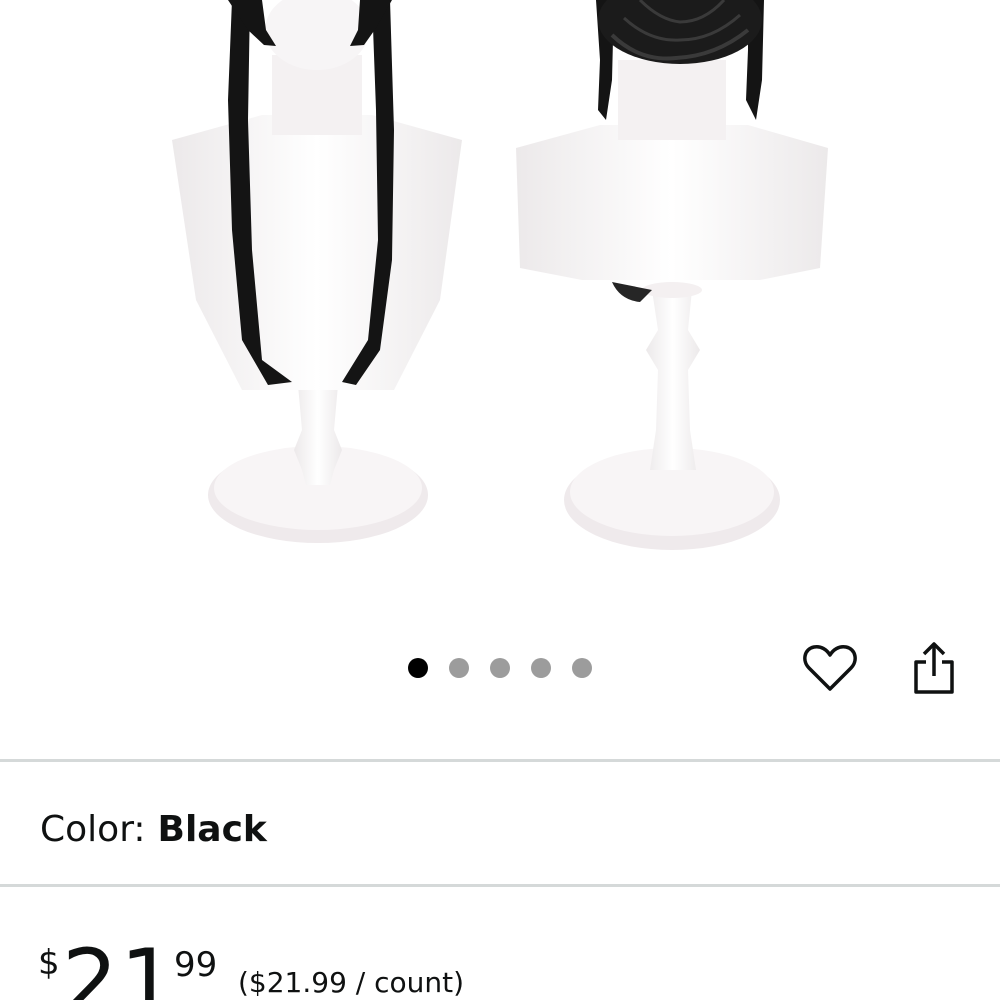  I want to click on price-whole: 21, so click(120, 965).